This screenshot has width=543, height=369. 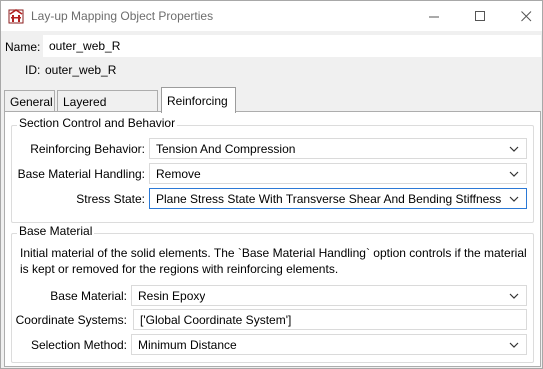 I want to click on stress-state-label: Stress State:, so click(x=110, y=199).